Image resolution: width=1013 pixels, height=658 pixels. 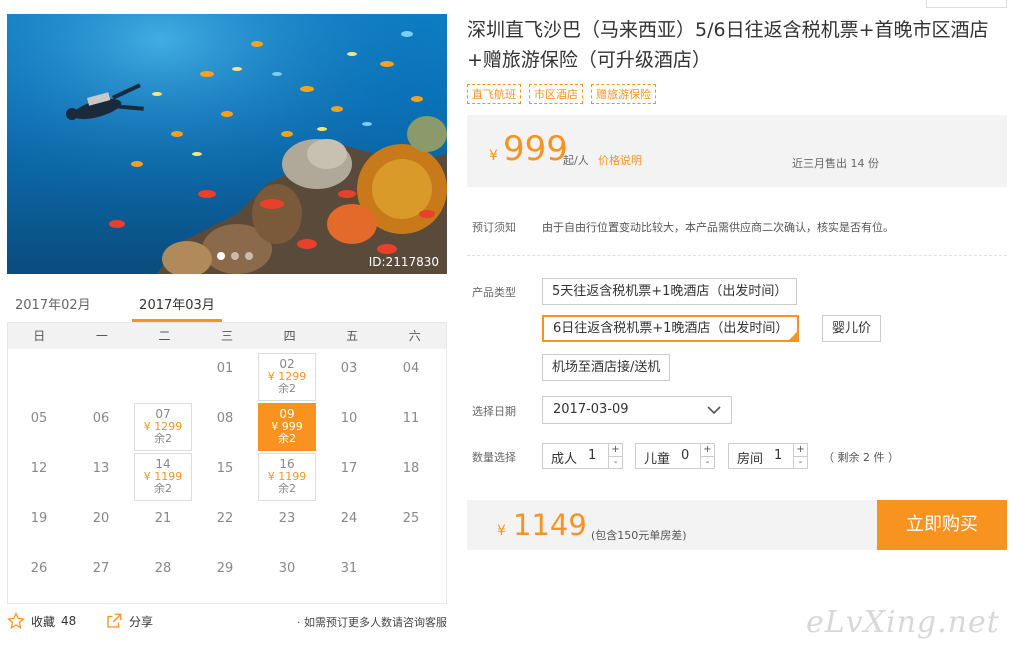 I want to click on option-6day: 6日往返含税机票+1晚酒店（出发时间）, so click(x=671, y=328).